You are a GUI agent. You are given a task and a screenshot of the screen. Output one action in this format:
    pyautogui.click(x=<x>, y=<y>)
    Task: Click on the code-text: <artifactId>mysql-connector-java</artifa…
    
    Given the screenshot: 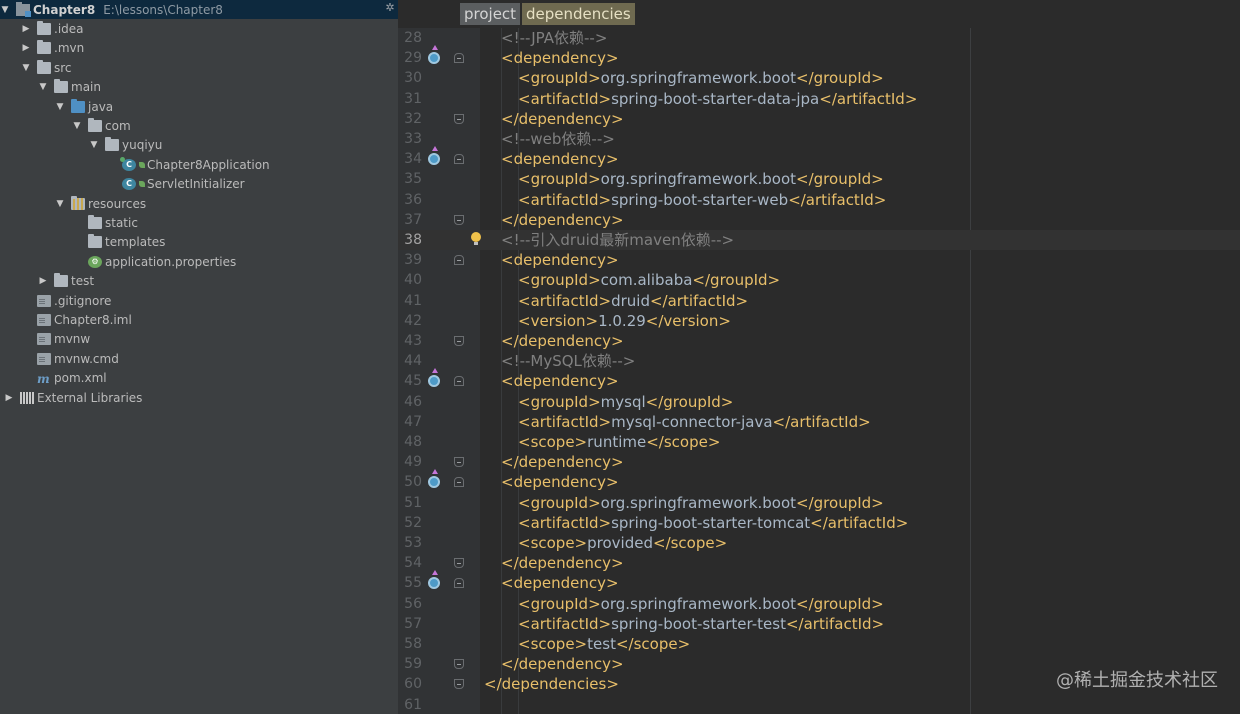 What is the action you would take?
    pyautogui.click(x=694, y=422)
    